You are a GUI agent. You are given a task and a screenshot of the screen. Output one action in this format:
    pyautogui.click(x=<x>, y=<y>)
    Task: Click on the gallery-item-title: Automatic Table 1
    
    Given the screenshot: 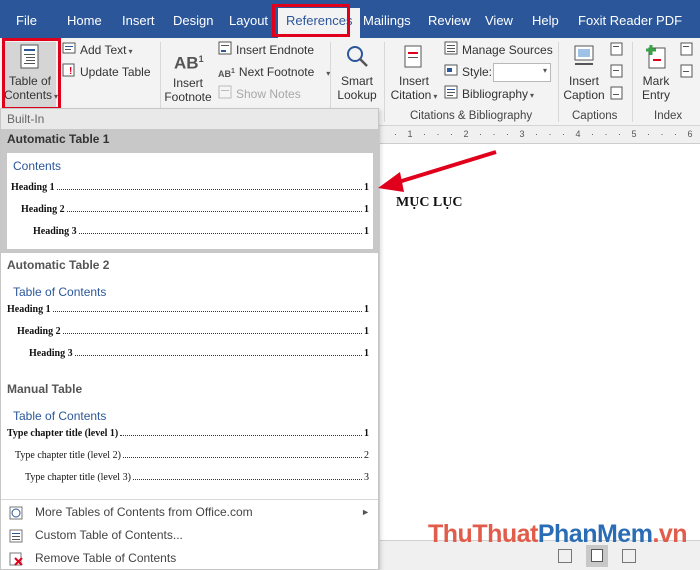 What is the action you would take?
    pyautogui.click(x=58, y=139)
    